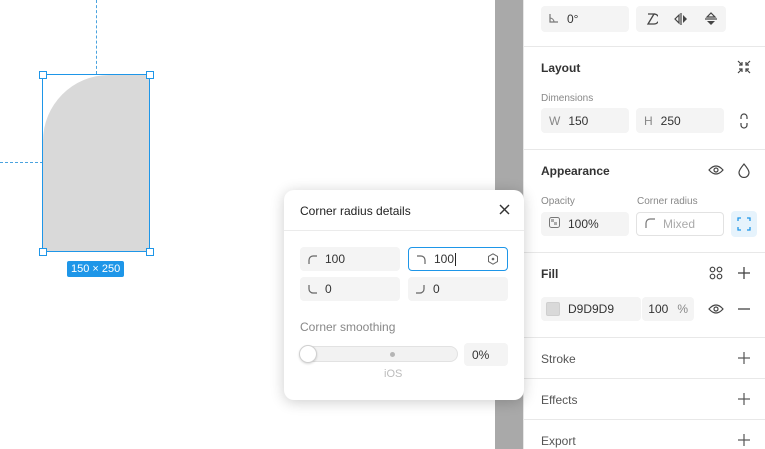 The height and width of the screenshot is (449, 765). What do you see at coordinates (744, 273) in the screenshot?
I see `add-fill-icon` at bounding box center [744, 273].